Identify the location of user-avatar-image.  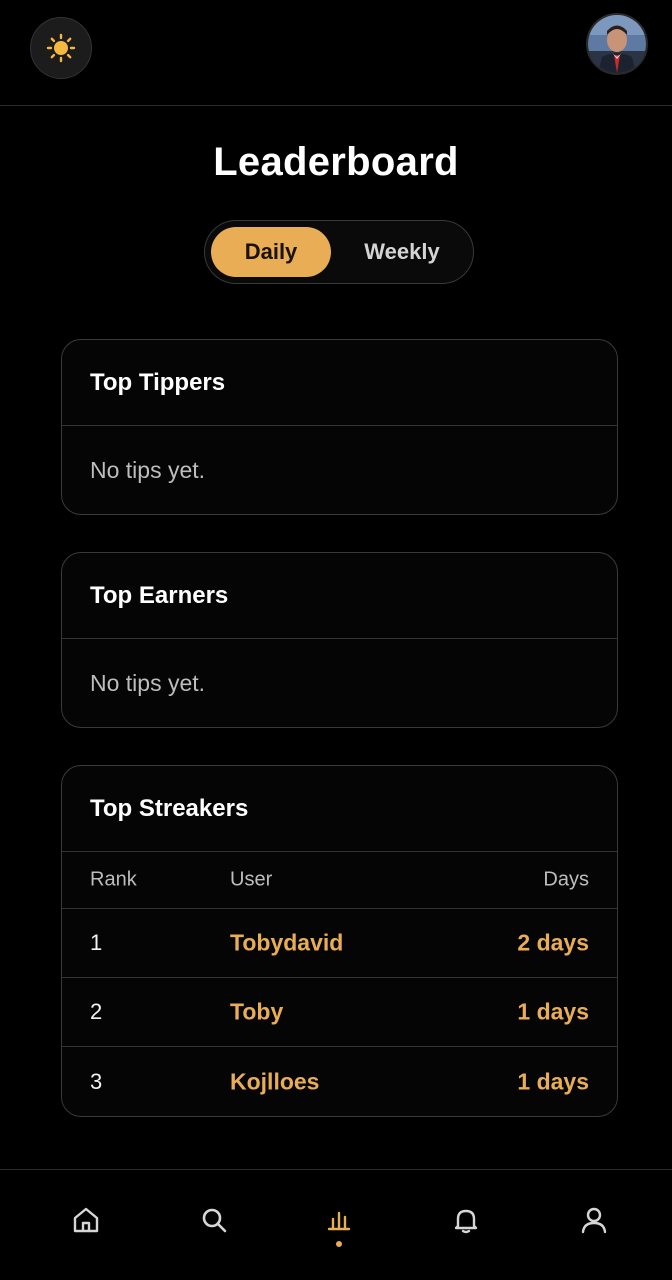
(617, 44).